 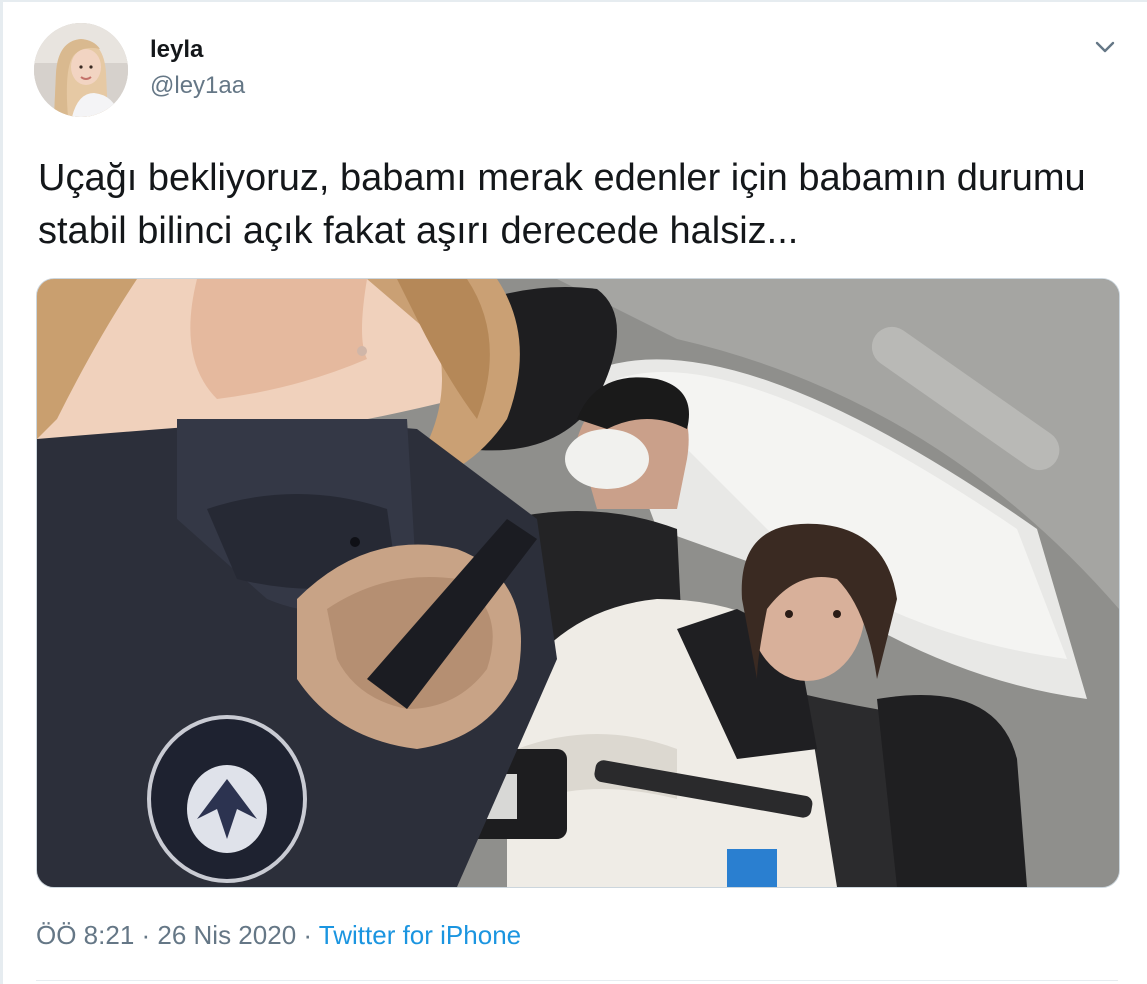 I want to click on tweet-date: 26 Nis 2020, so click(x=226, y=935).